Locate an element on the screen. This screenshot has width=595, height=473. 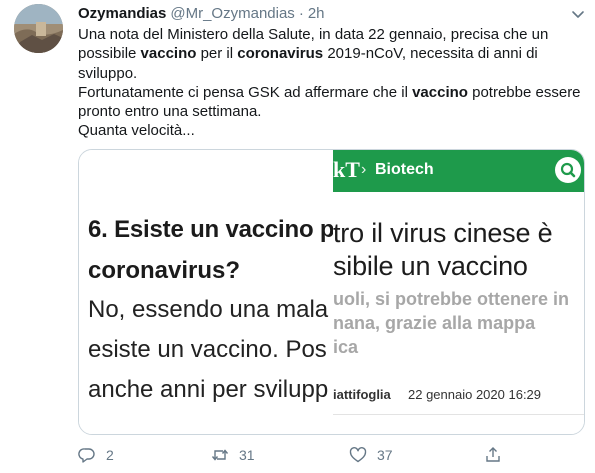
left-image-text: No, essendo una mala is located at coordinates (208, 309).